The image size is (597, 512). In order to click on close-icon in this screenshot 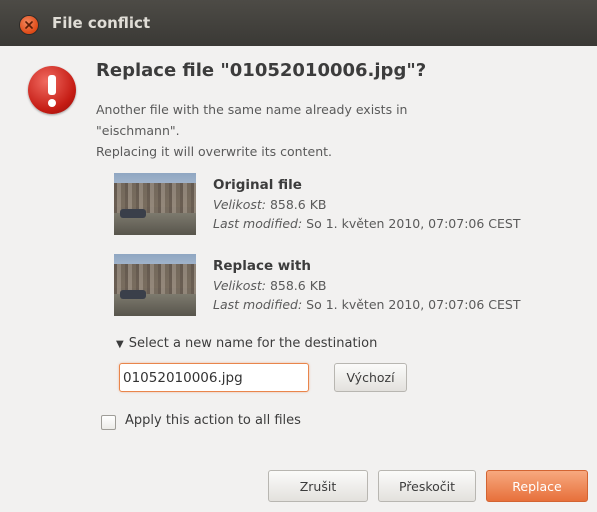, I will do `click(29, 25)`.